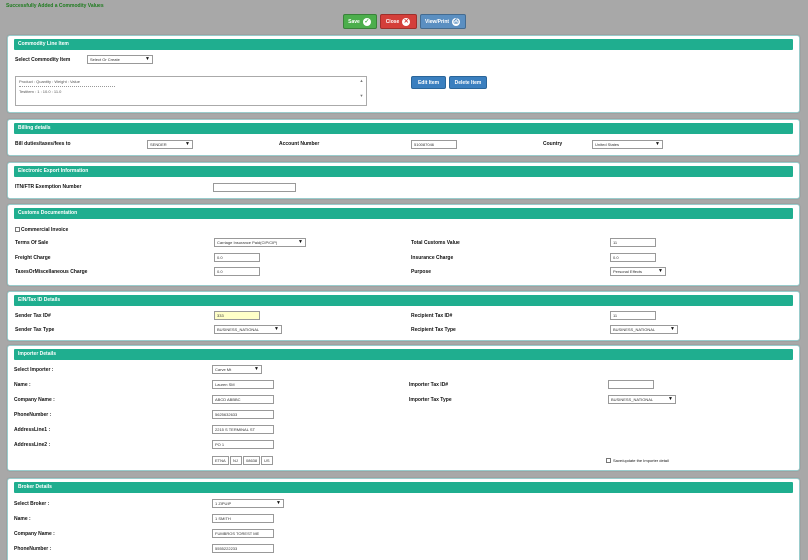  Describe the element at coordinates (32, 243) in the screenshot. I see `terms-of-sale-label: Terms Of Sale` at that location.